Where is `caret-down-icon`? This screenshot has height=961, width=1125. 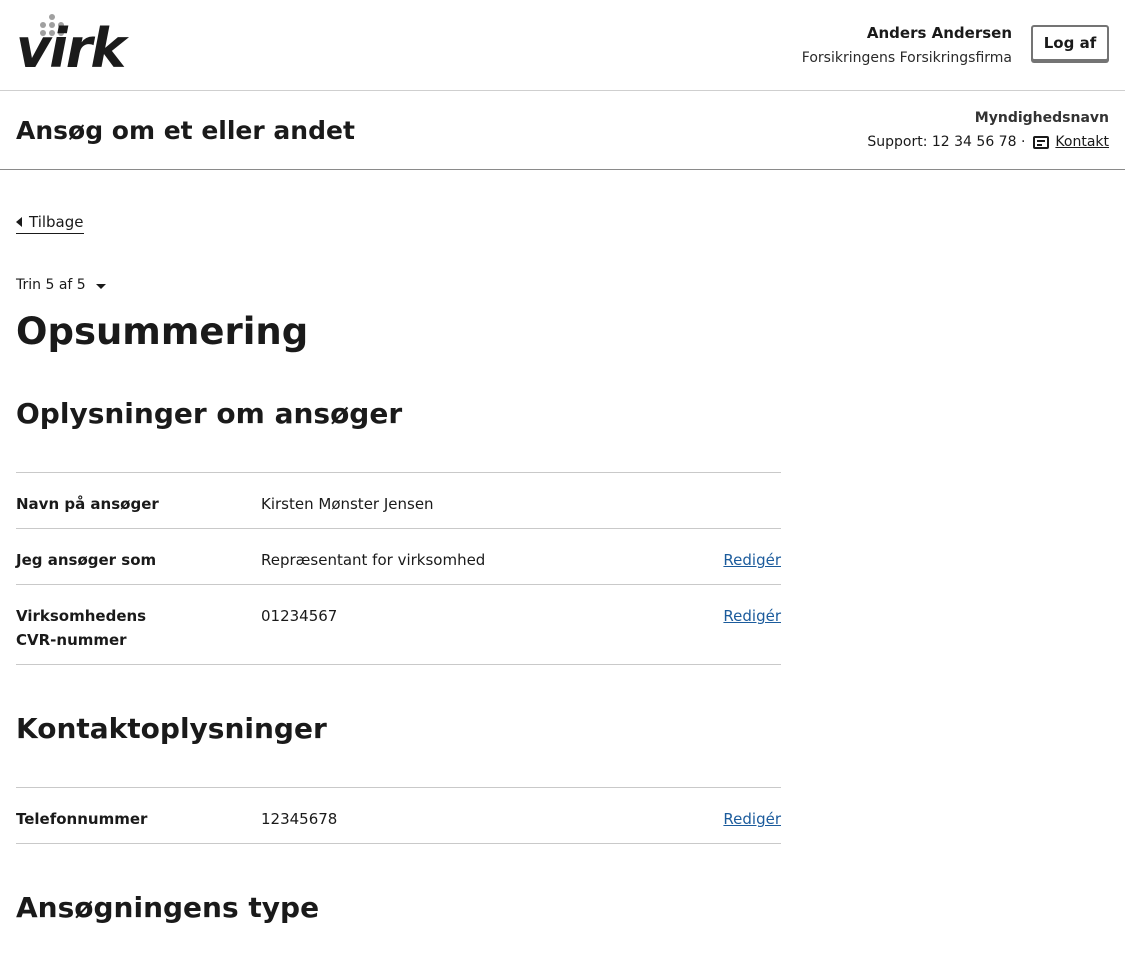 caret-down-icon is located at coordinates (100, 286).